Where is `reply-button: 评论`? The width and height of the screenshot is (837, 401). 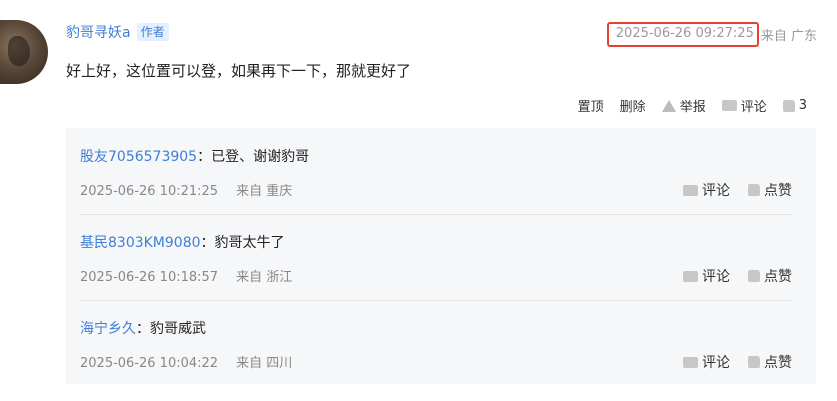 reply-button: 评论 is located at coordinates (744, 105).